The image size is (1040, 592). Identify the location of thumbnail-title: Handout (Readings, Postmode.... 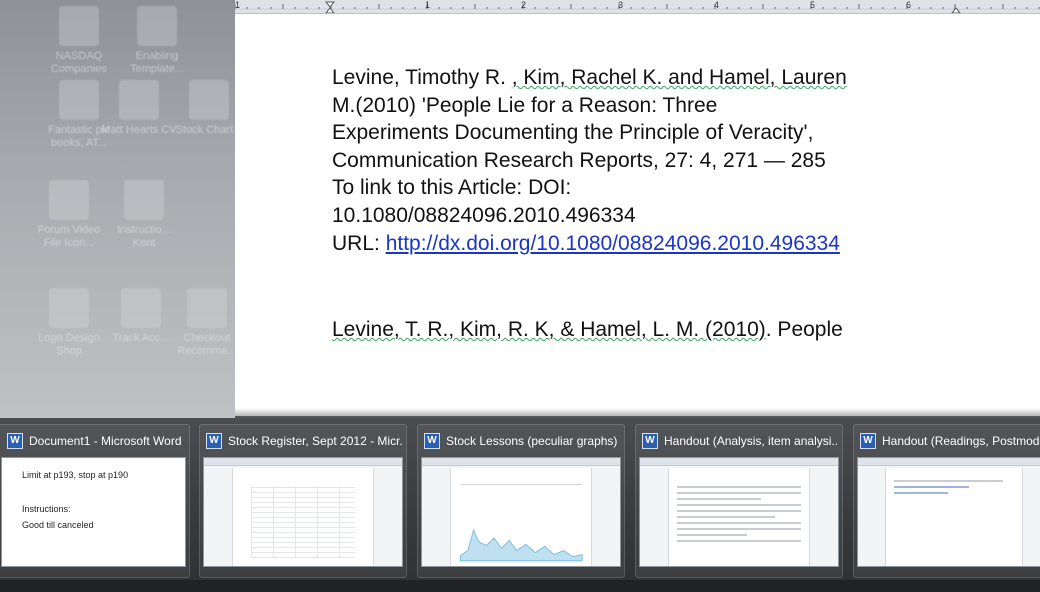
(961, 441).